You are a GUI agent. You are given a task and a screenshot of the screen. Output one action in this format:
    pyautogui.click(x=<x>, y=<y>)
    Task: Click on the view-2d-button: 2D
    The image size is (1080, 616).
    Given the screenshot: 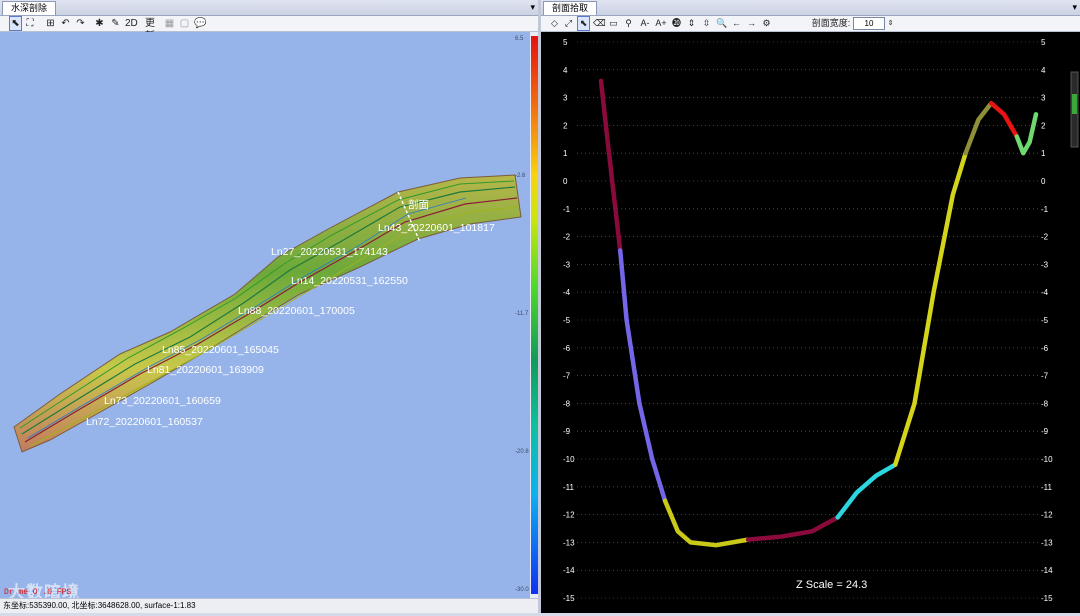 What is the action you would take?
    pyautogui.click(x=131, y=23)
    